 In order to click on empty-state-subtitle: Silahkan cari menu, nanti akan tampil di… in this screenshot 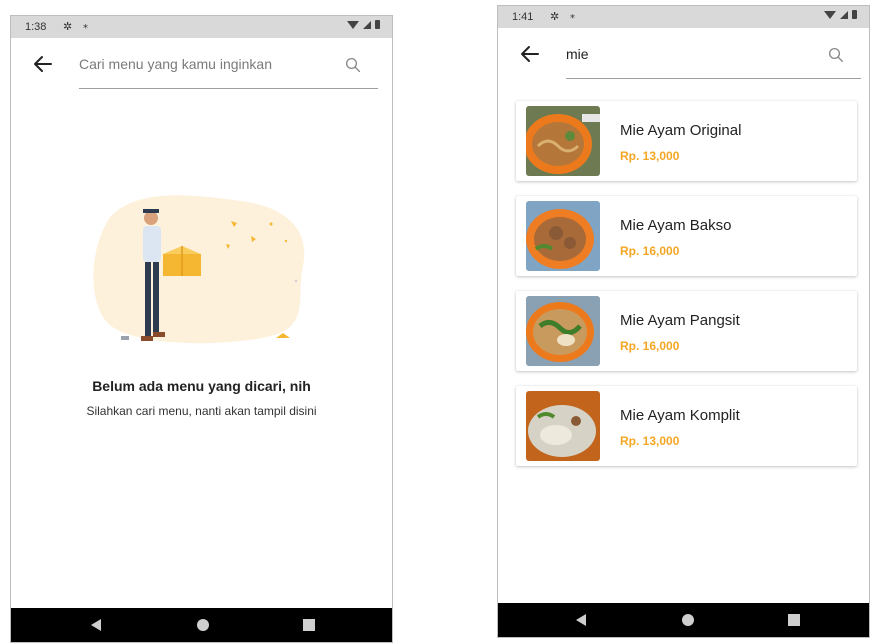, I will do `click(201, 411)`.